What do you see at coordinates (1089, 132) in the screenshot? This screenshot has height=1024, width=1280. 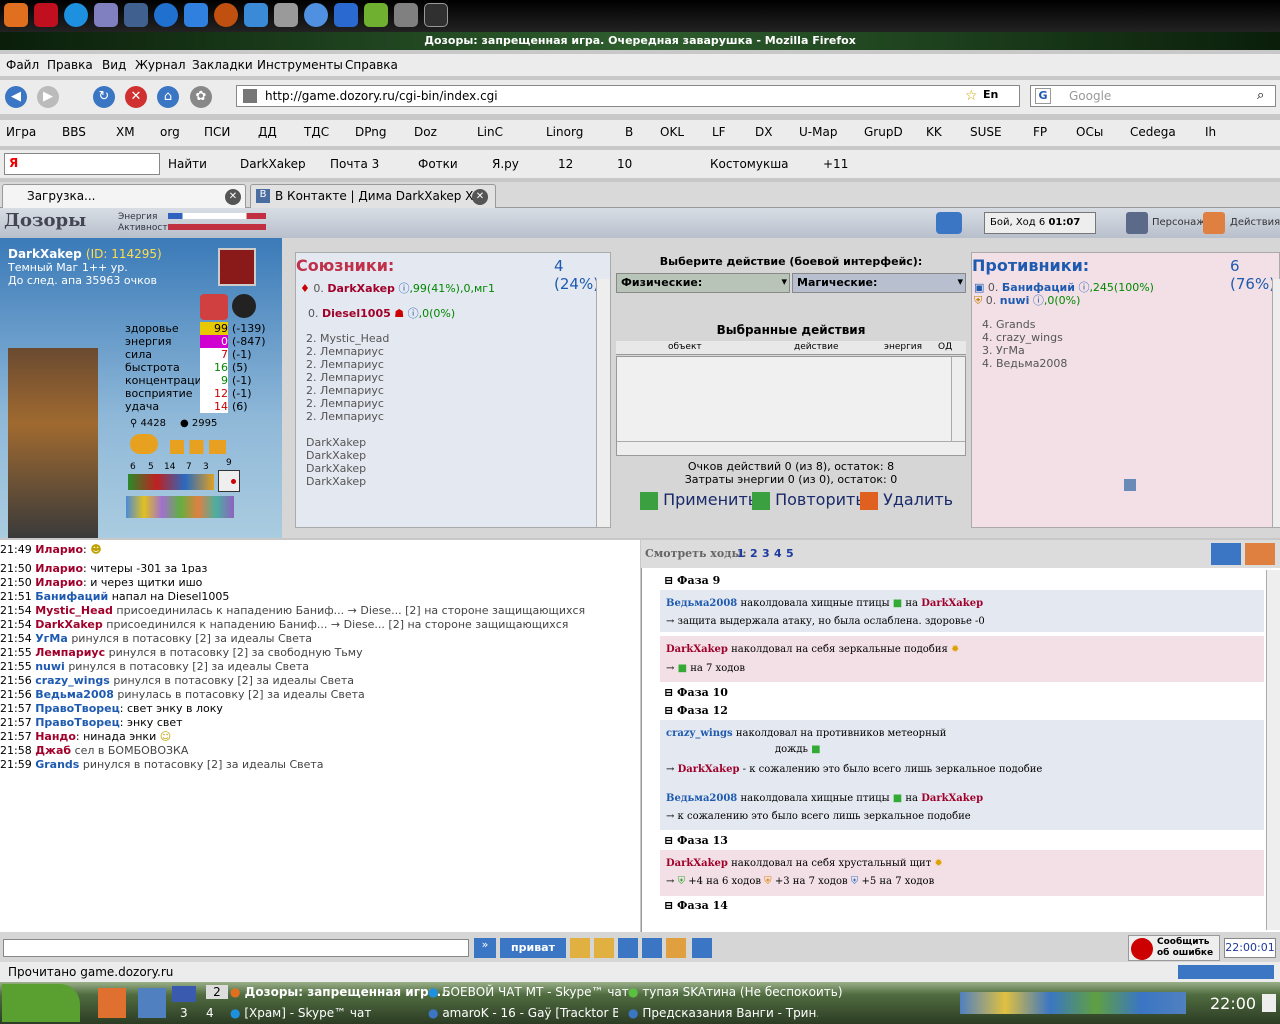 I see `bookmark-item: ОСы` at bounding box center [1089, 132].